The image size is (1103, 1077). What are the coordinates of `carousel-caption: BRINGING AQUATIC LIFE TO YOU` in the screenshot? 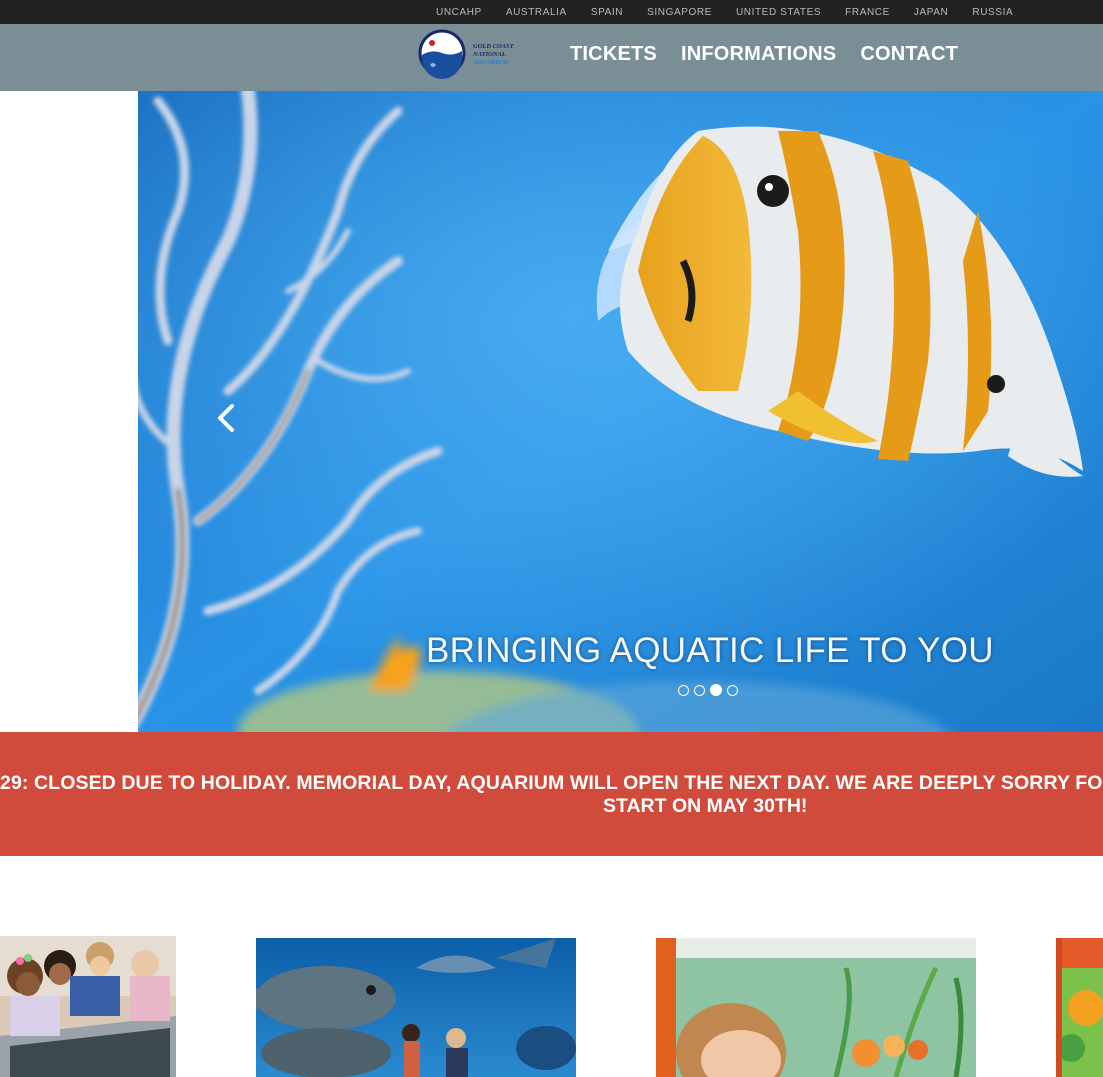 It's located at (710, 650).